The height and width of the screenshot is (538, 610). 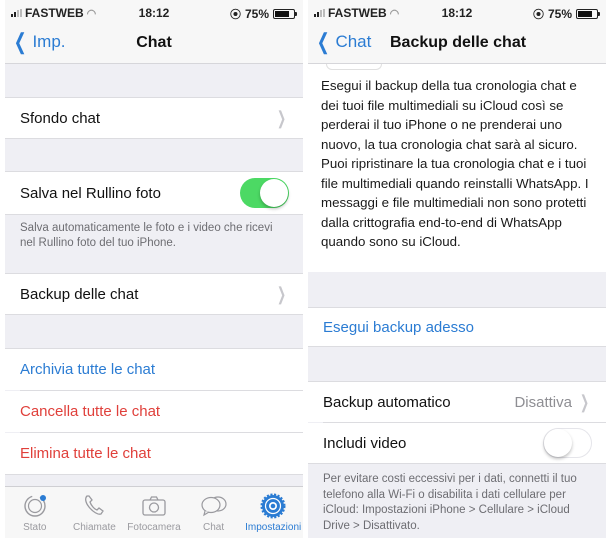 I want to click on backup-row: Backup delle chat ❯, so click(x=154, y=294).